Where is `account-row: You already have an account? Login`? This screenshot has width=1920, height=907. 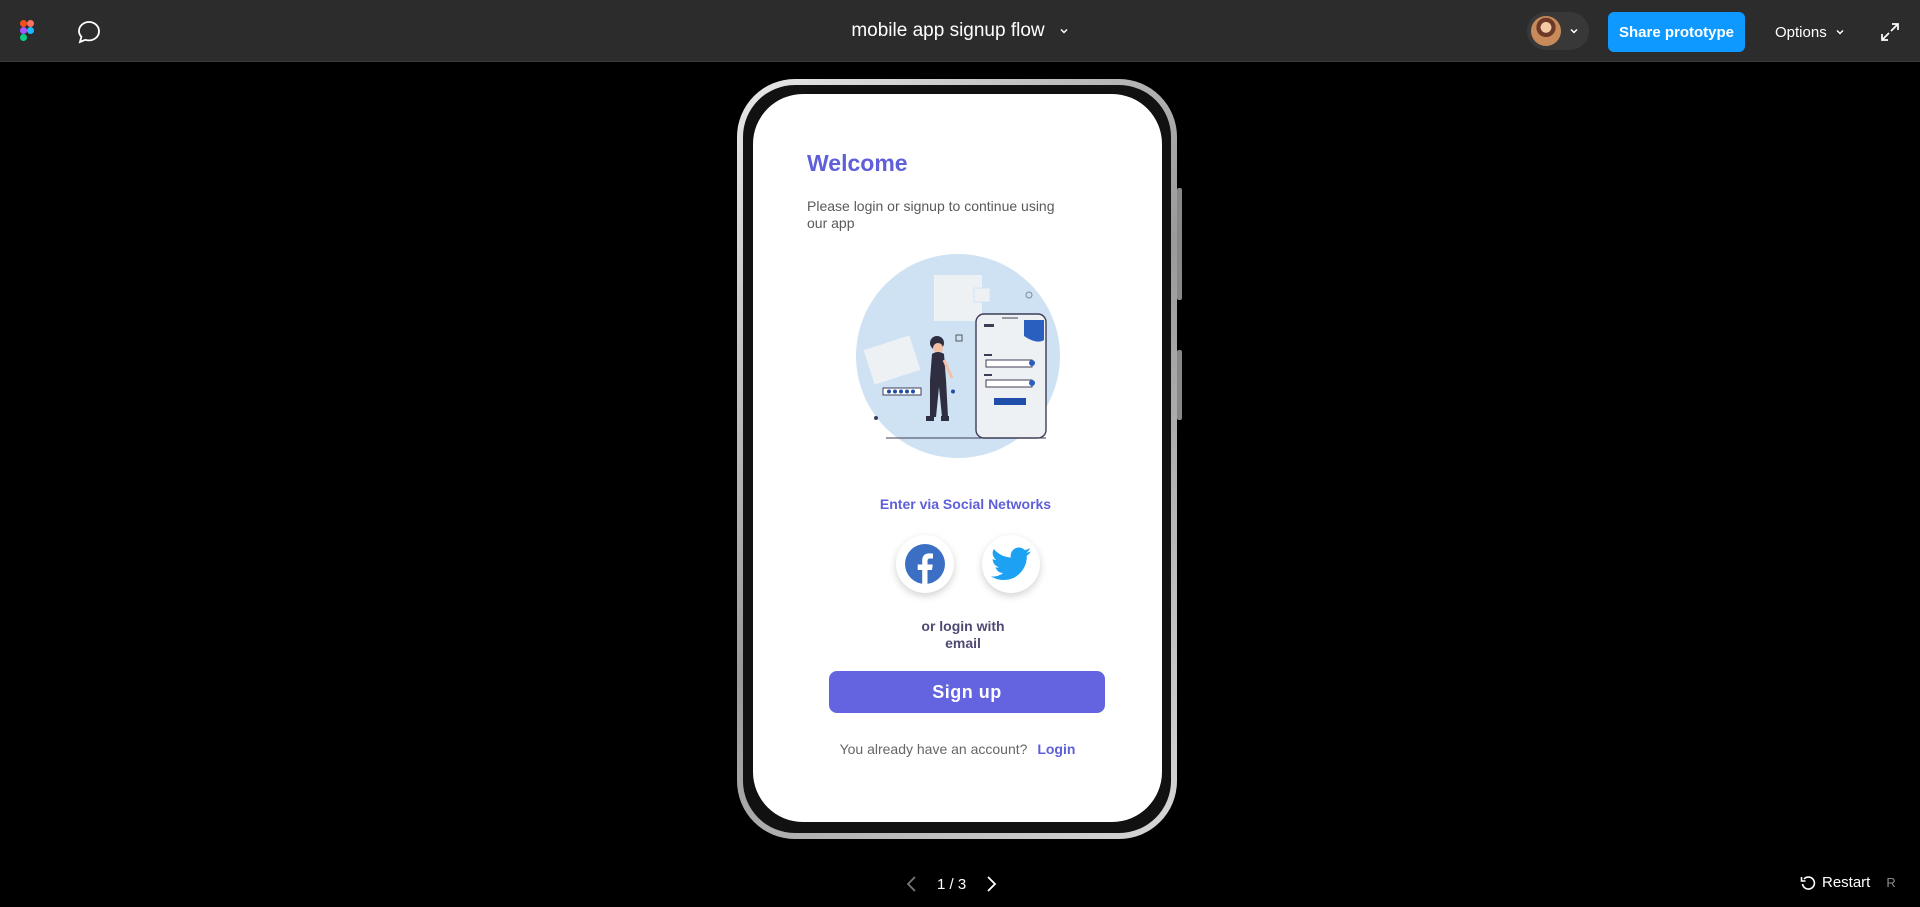 account-row: You already have an account? Login is located at coordinates (957, 749).